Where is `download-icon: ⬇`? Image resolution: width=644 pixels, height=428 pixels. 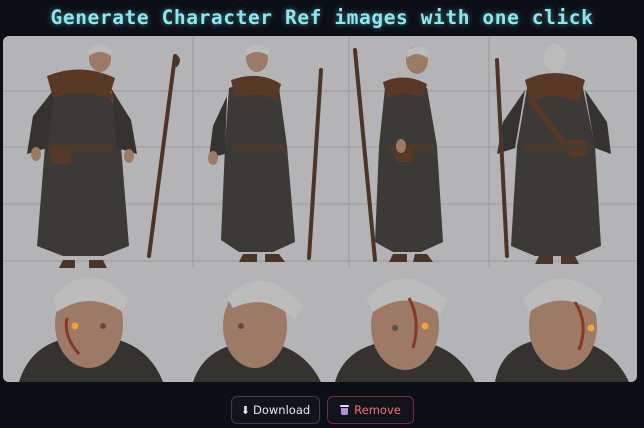 download-icon: ⬇ is located at coordinates (245, 410).